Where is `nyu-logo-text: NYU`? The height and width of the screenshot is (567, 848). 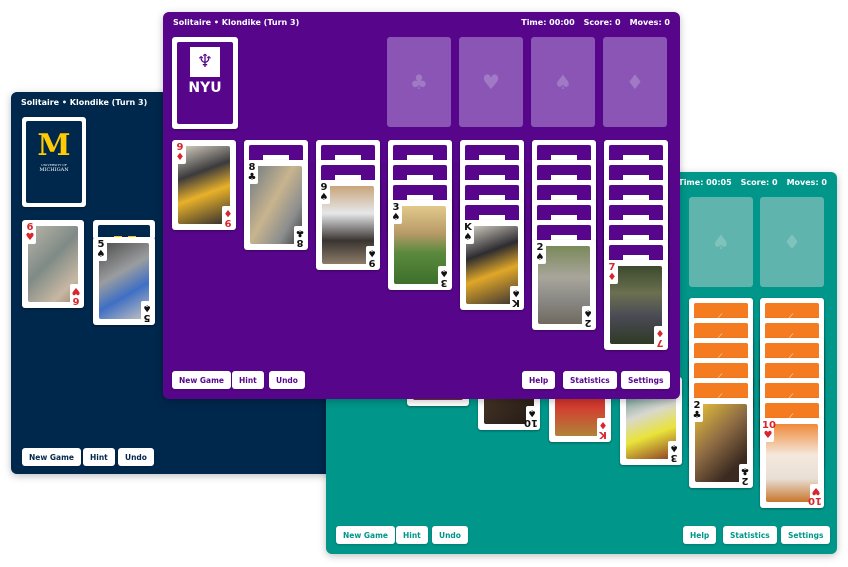
nyu-logo-text: NYU is located at coordinates (205, 88).